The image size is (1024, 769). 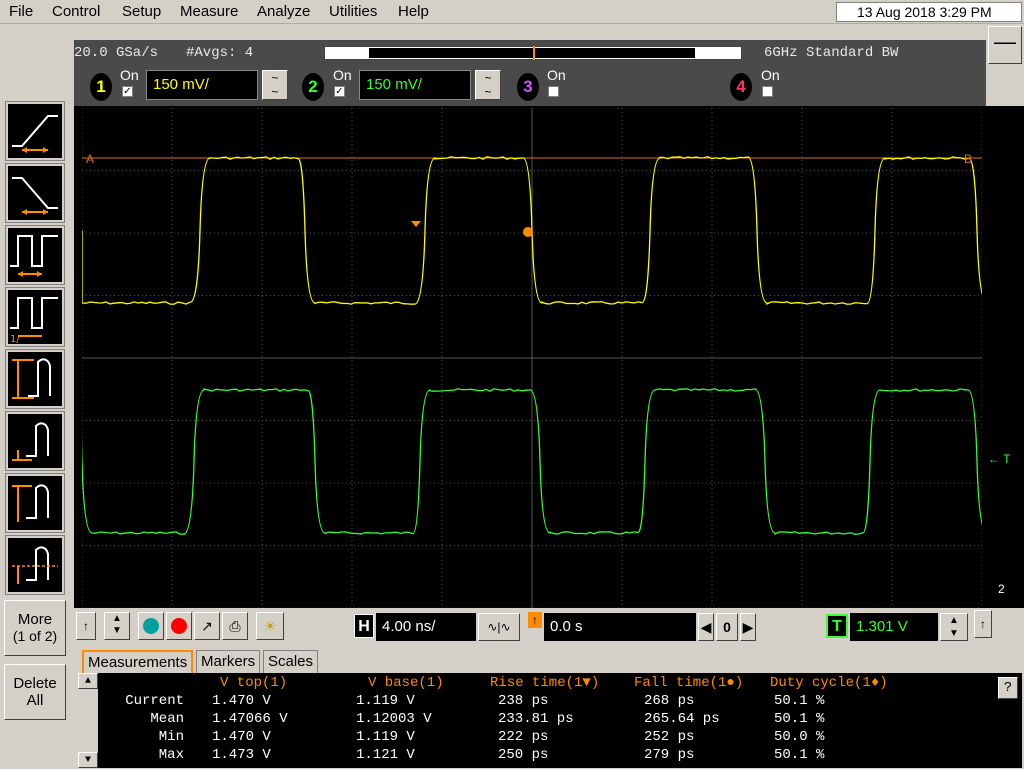 I want to click on channel-1-scale-field: 150 mV/, so click(x=202, y=85).